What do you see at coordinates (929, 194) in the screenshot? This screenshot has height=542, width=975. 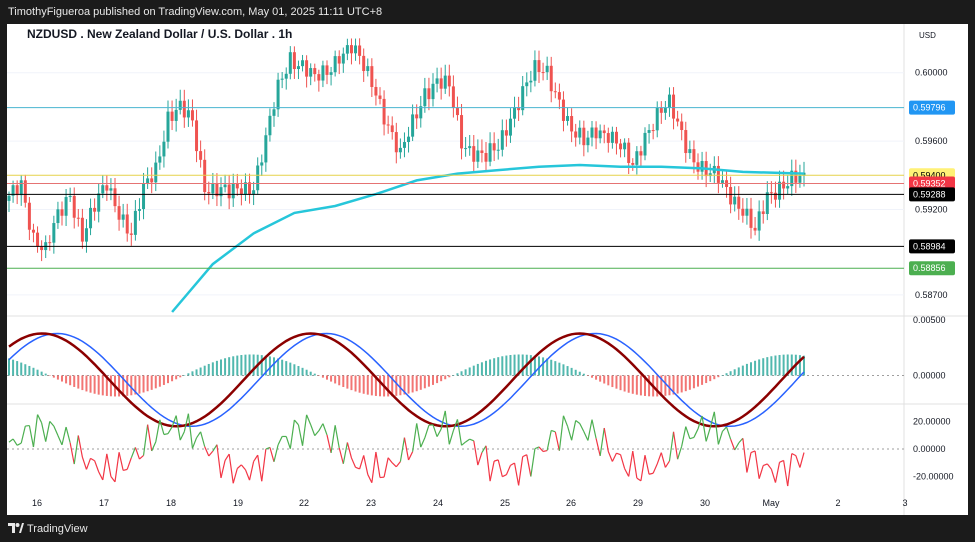 I see `price-level-label: 0.59288` at bounding box center [929, 194].